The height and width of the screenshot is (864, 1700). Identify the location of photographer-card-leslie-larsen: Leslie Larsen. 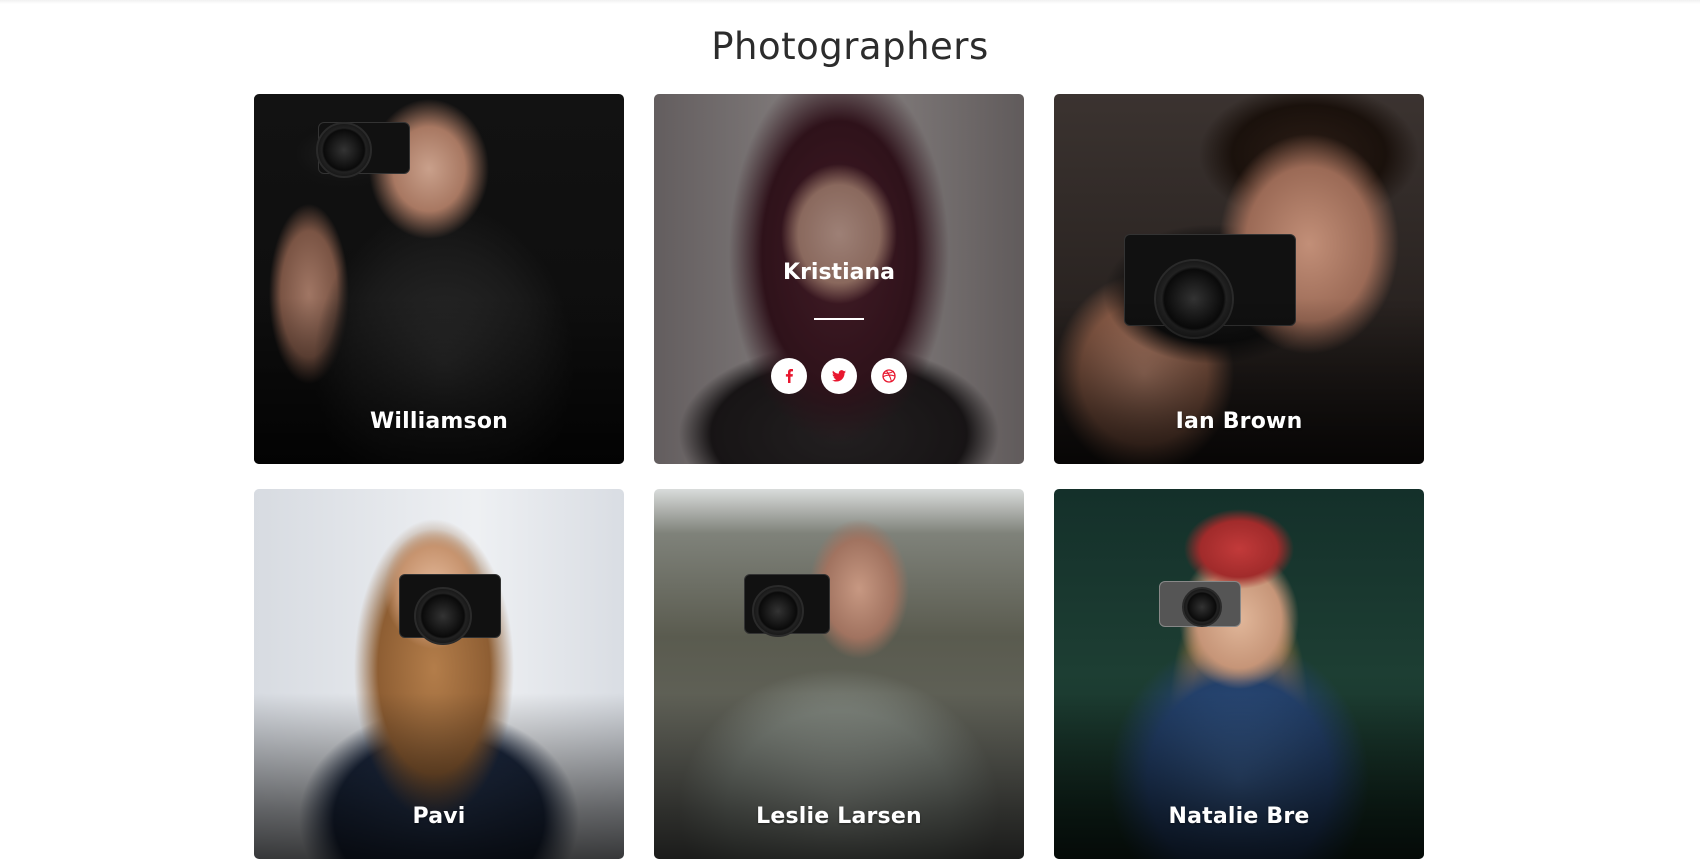
(839, 674).